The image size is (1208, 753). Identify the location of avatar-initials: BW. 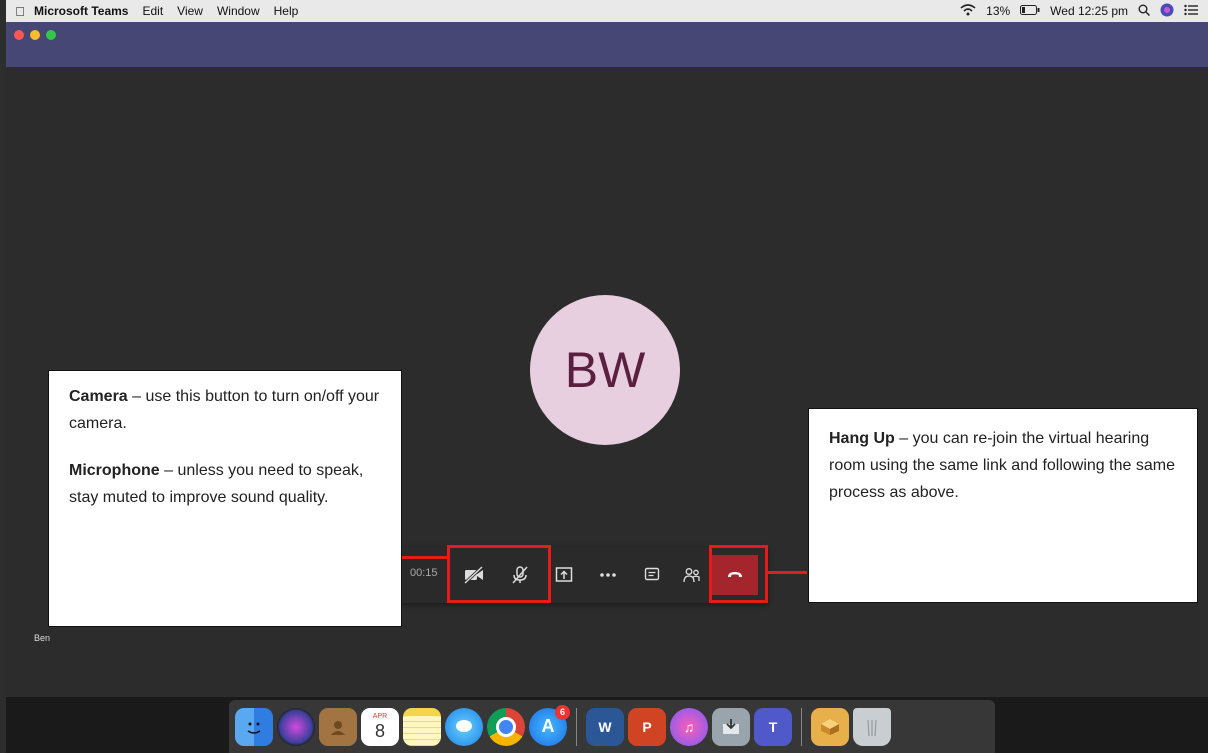
(605, 370).